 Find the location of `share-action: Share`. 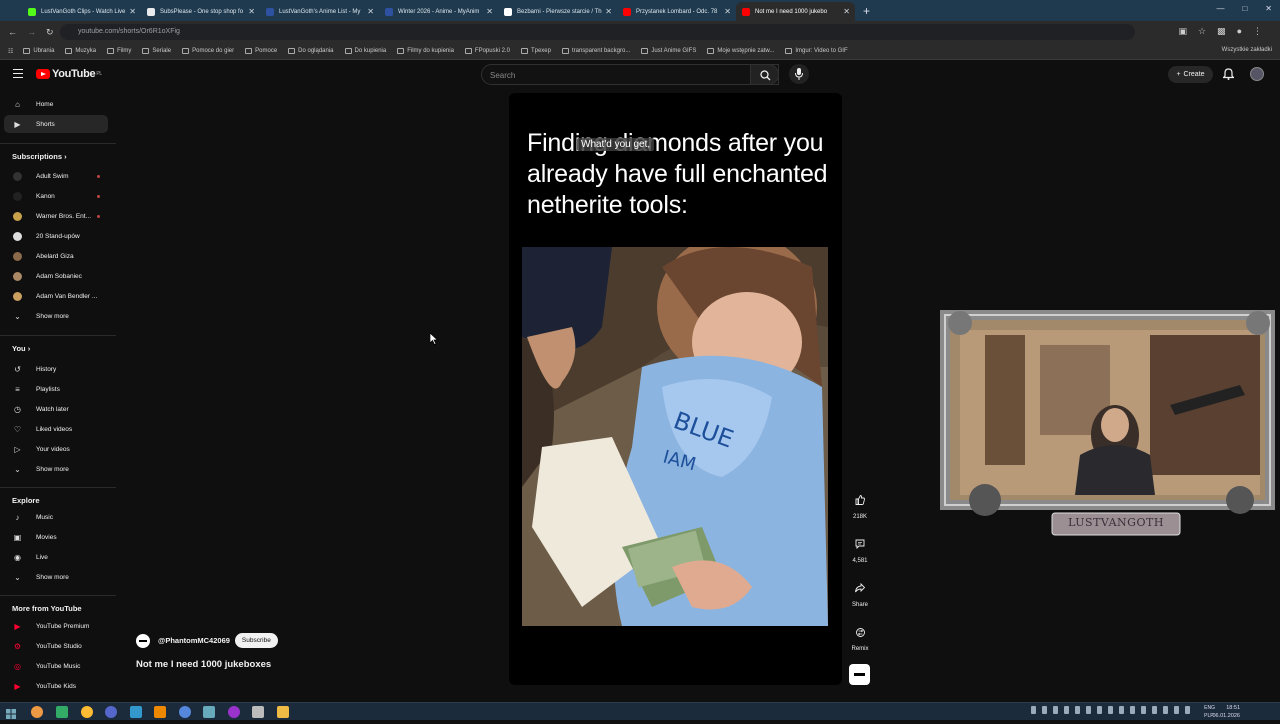

share-action: Share is located at coordinates (860, 593).